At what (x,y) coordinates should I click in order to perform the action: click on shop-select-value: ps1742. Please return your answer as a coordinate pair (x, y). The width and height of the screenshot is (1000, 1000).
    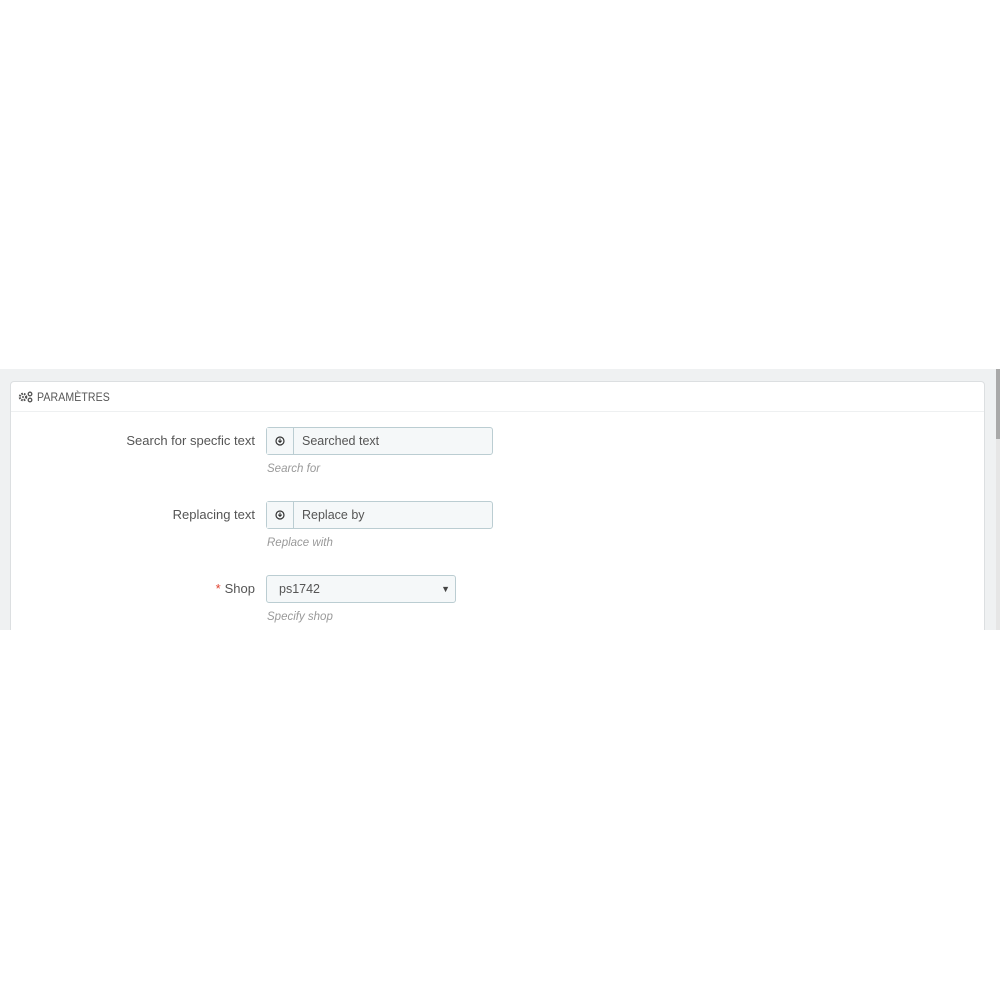
    Looking at the image, I should click on (300, 589).